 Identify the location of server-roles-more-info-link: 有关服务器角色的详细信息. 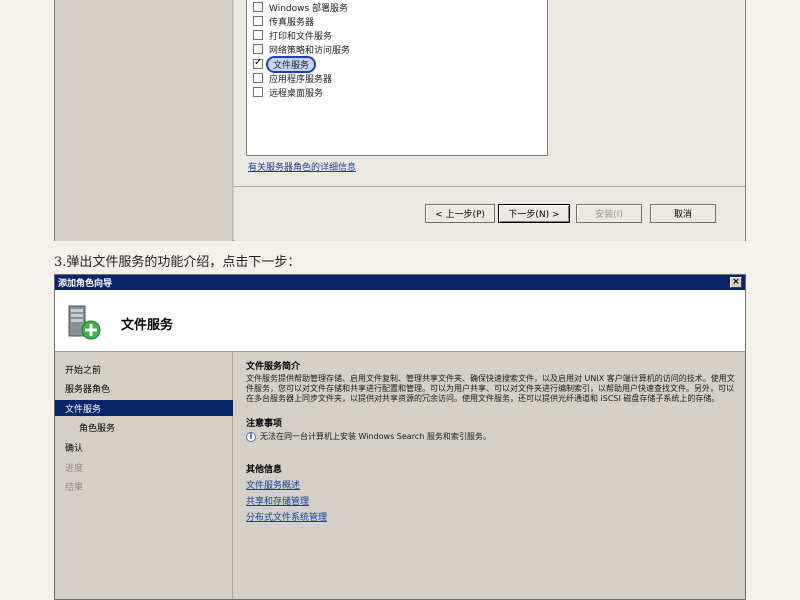
(302, 166).